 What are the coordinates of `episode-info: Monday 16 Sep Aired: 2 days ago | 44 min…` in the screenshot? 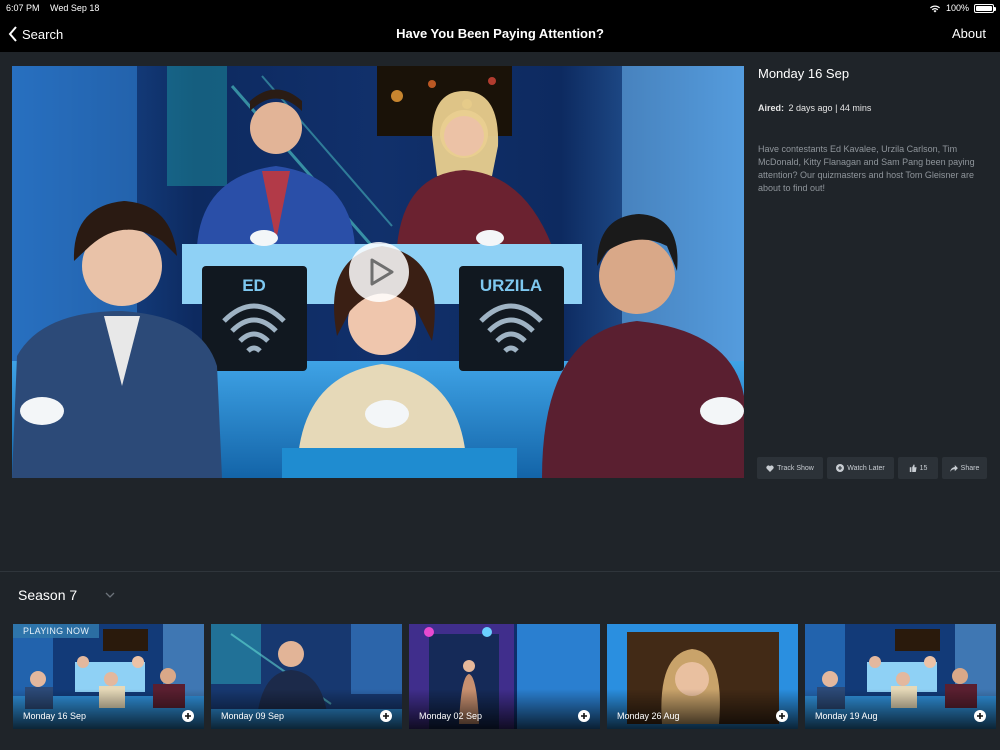 It's located at (874, 130).